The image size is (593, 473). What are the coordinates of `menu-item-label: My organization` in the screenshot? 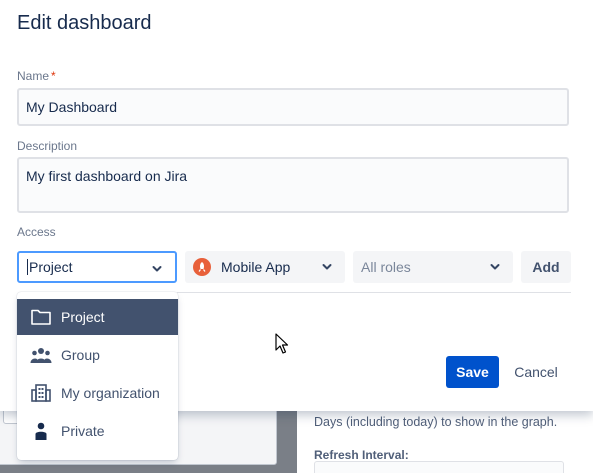 It's located at (110, 393).